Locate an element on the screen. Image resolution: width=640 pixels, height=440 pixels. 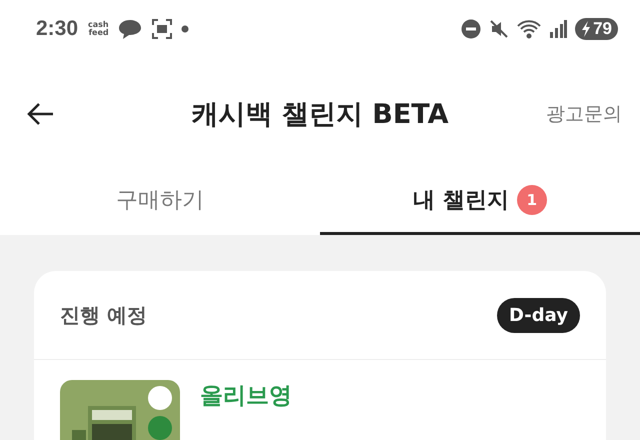
count-badge: 1 is located at coordinates (531, 200).